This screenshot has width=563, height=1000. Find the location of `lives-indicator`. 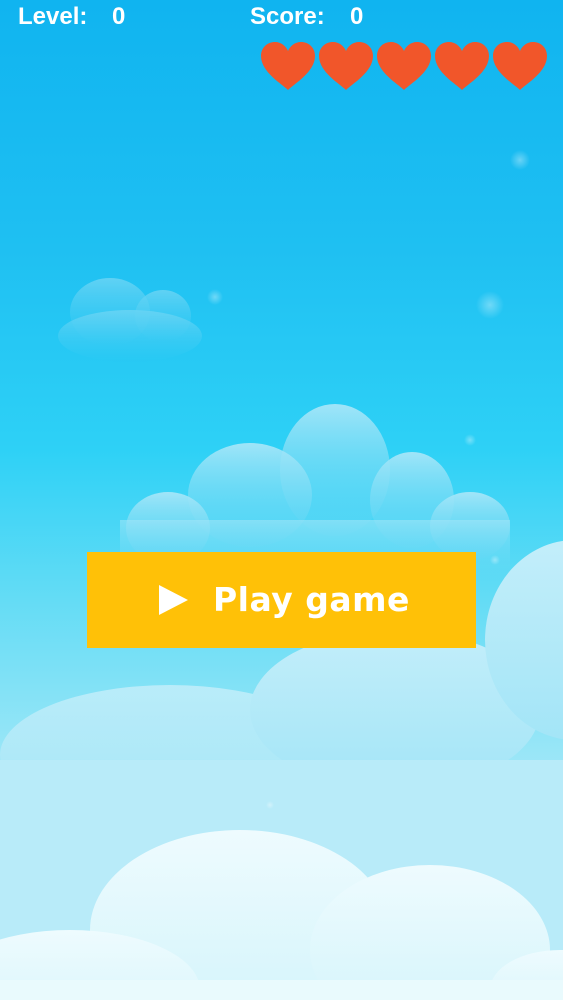

lives-indicator is located at coordinates (404, 66).